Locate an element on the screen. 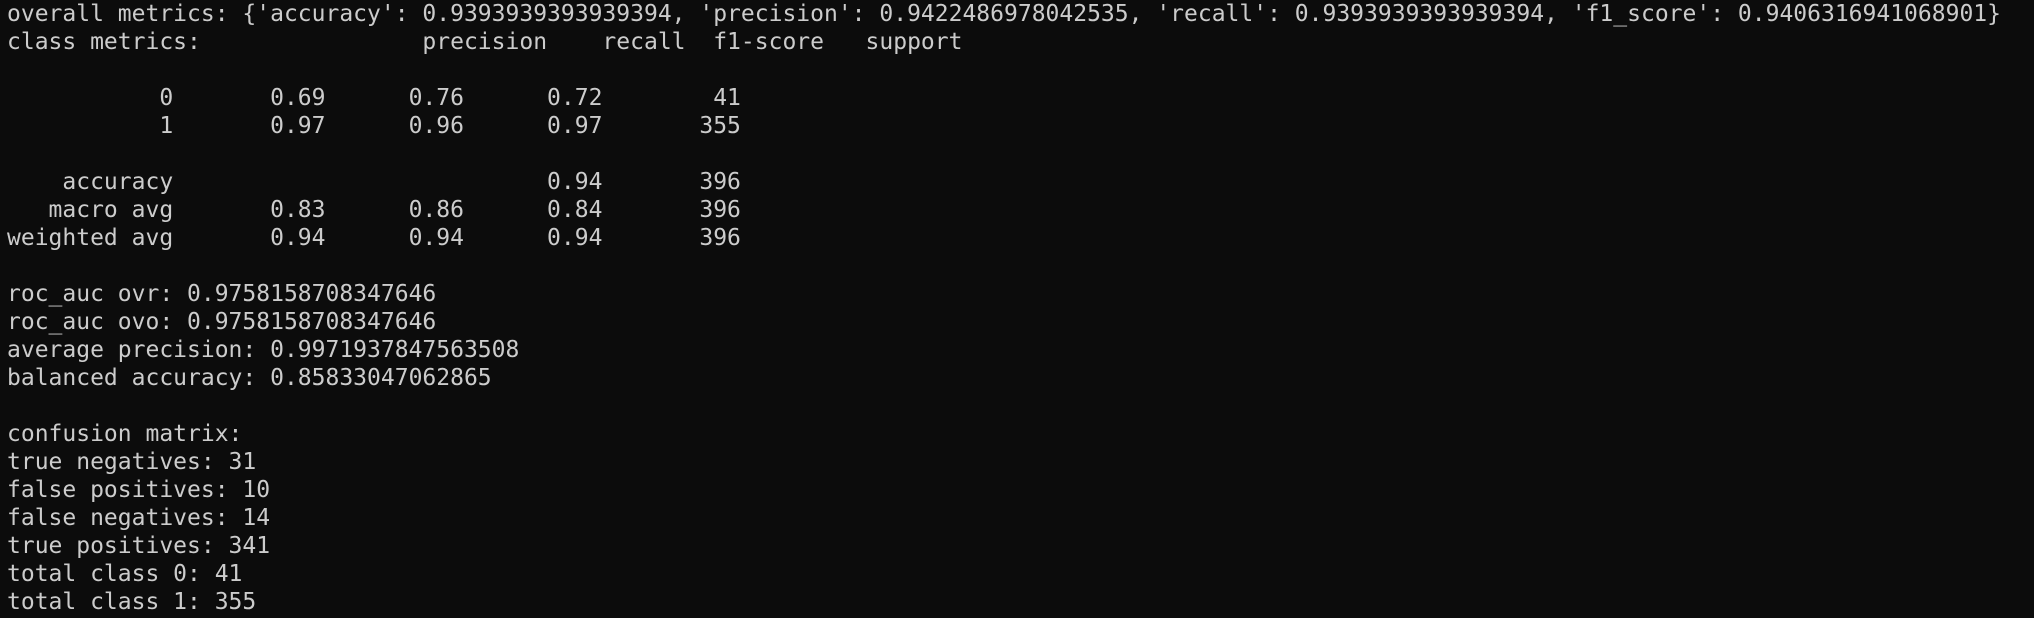  confusion-matrix-heading: confusion matrix: is located at coordinates (125, 434).